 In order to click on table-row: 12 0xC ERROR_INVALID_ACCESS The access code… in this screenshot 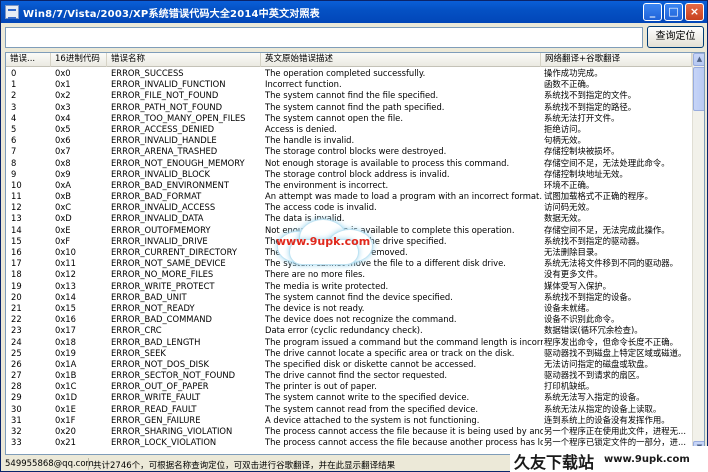, I will do `click(349, 207)`.